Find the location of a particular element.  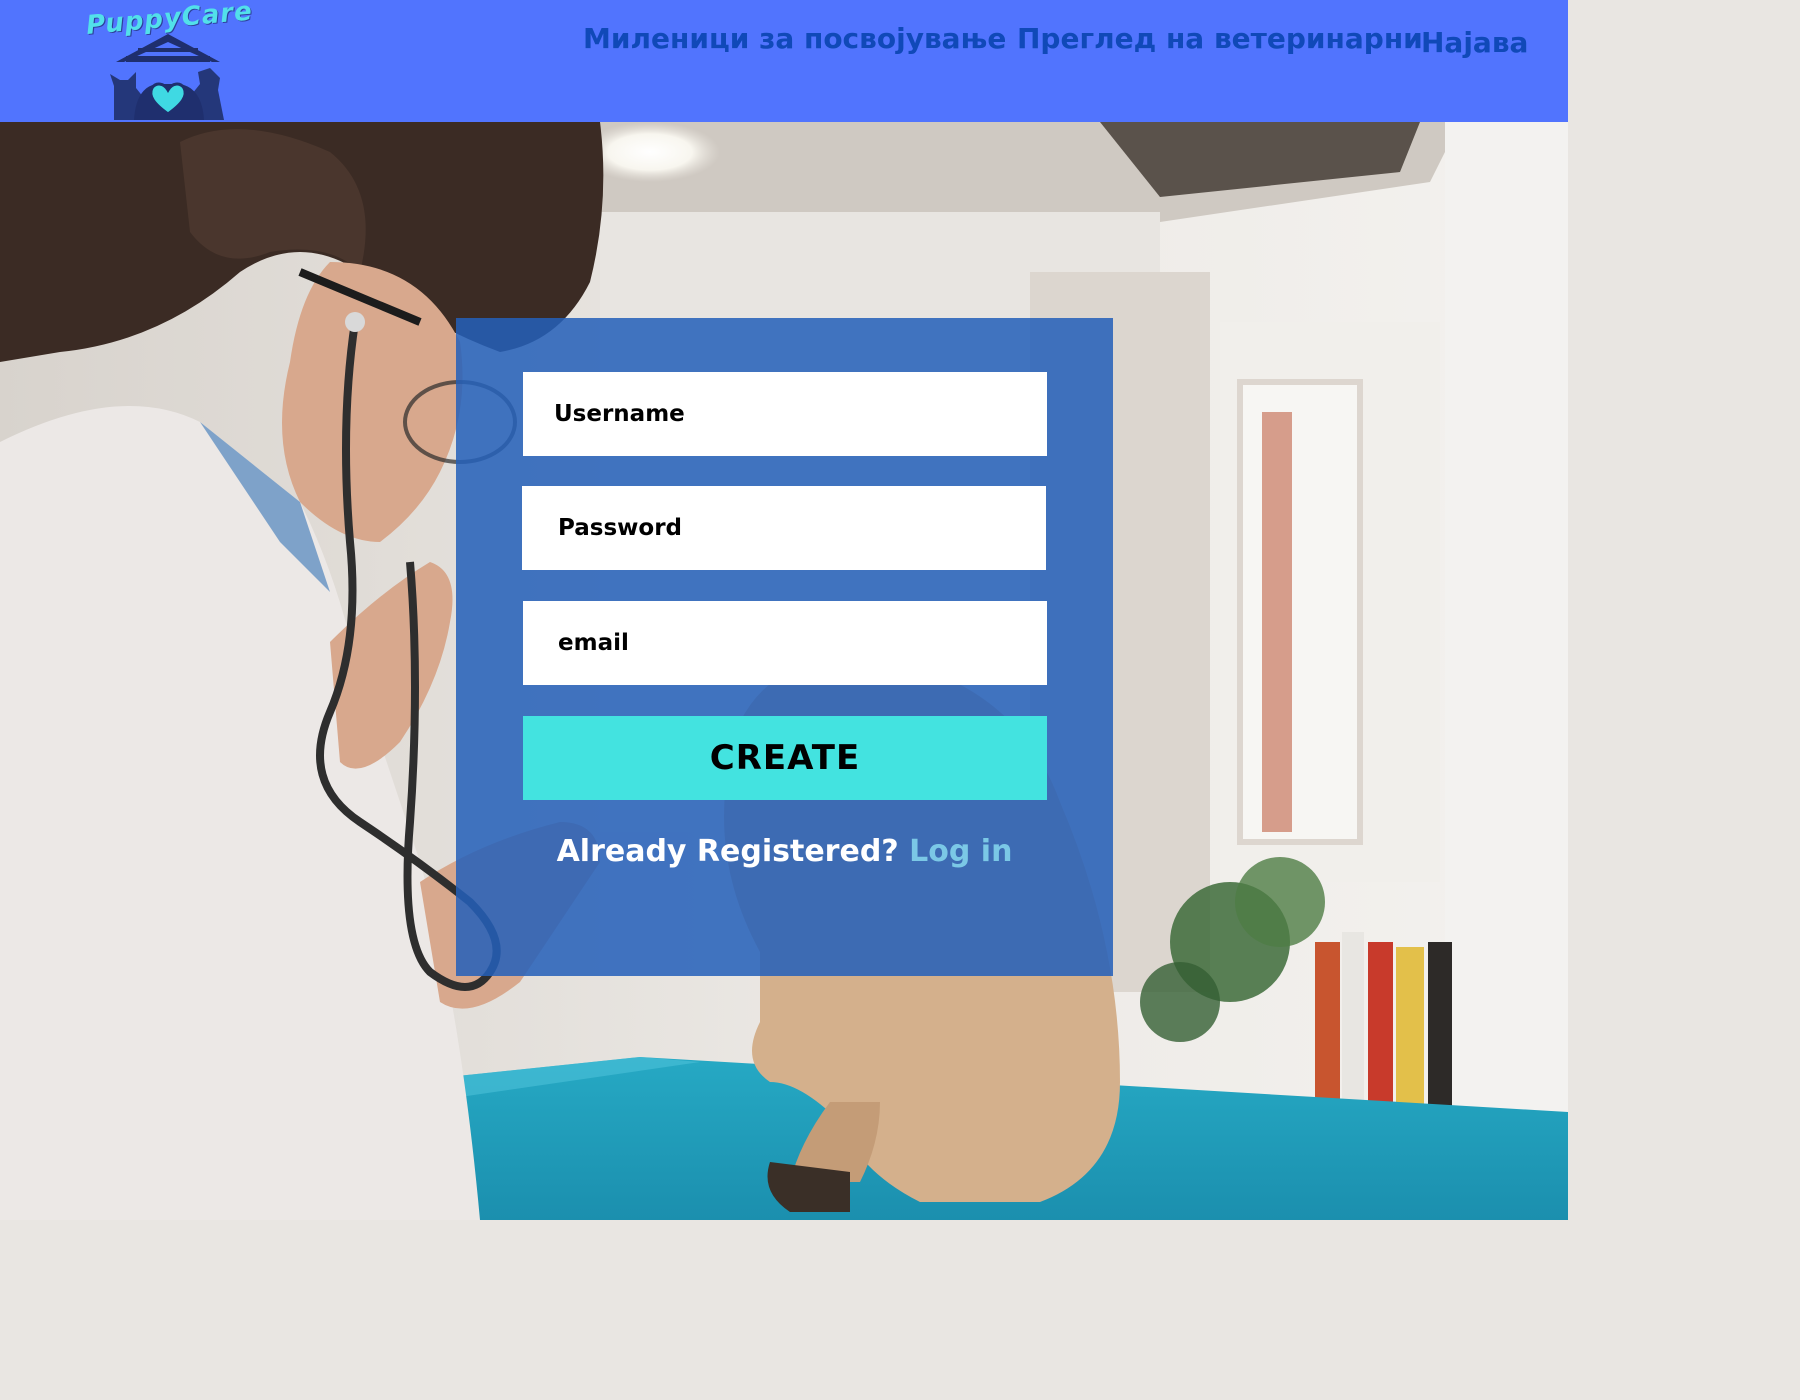

house-dog-cat-heart-icon is located at coordinates (167, 77).